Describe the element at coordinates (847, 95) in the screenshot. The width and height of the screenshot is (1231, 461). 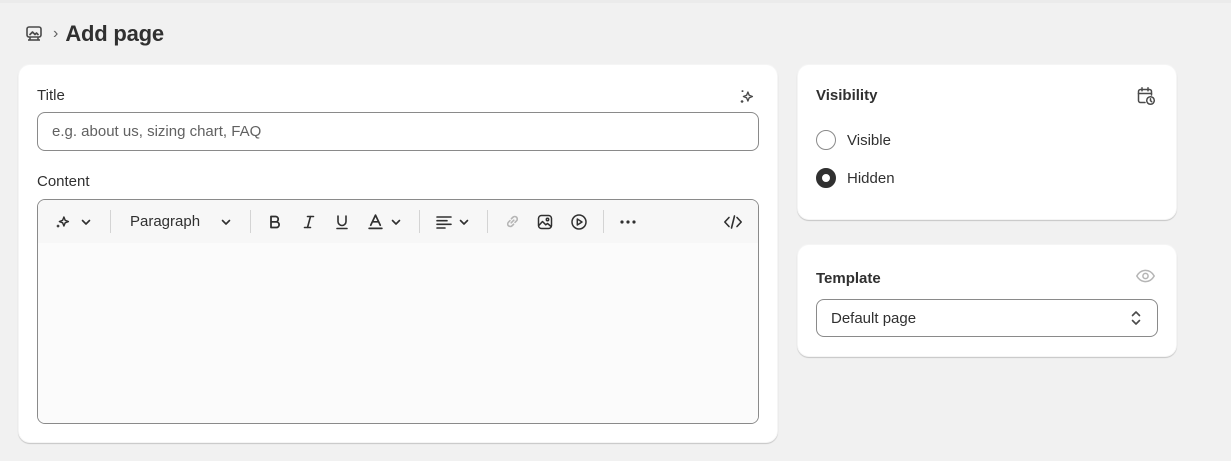
I see `visibility-title: Visibility` at that location.